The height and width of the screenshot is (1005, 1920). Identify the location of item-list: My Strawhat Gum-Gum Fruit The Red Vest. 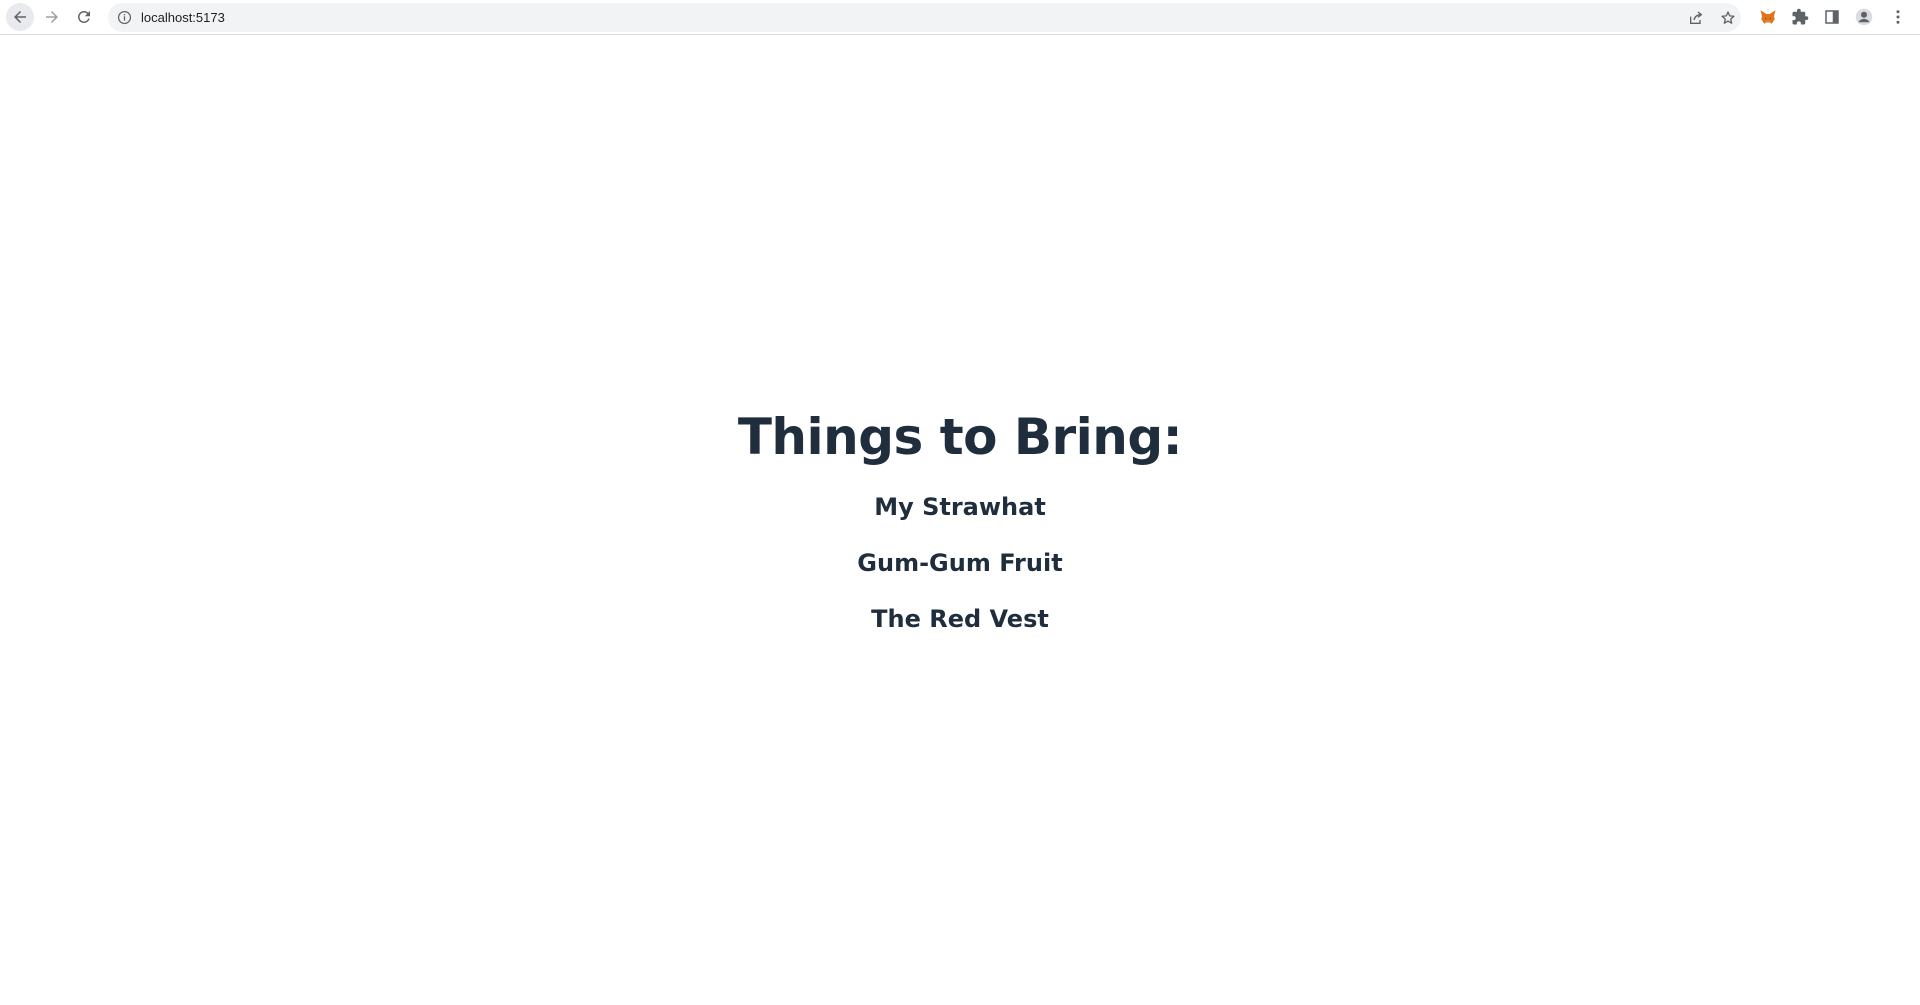
(959, 576).